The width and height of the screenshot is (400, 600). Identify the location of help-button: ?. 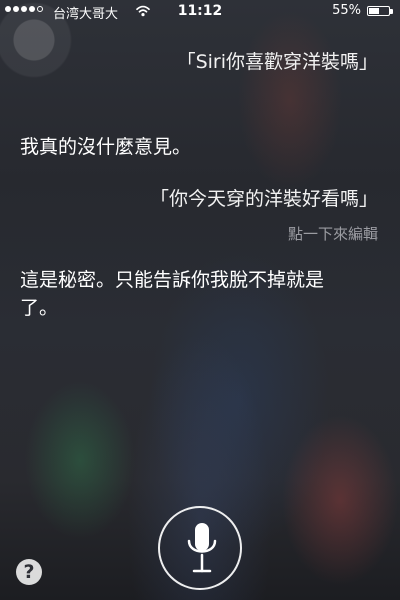
(29, 572).